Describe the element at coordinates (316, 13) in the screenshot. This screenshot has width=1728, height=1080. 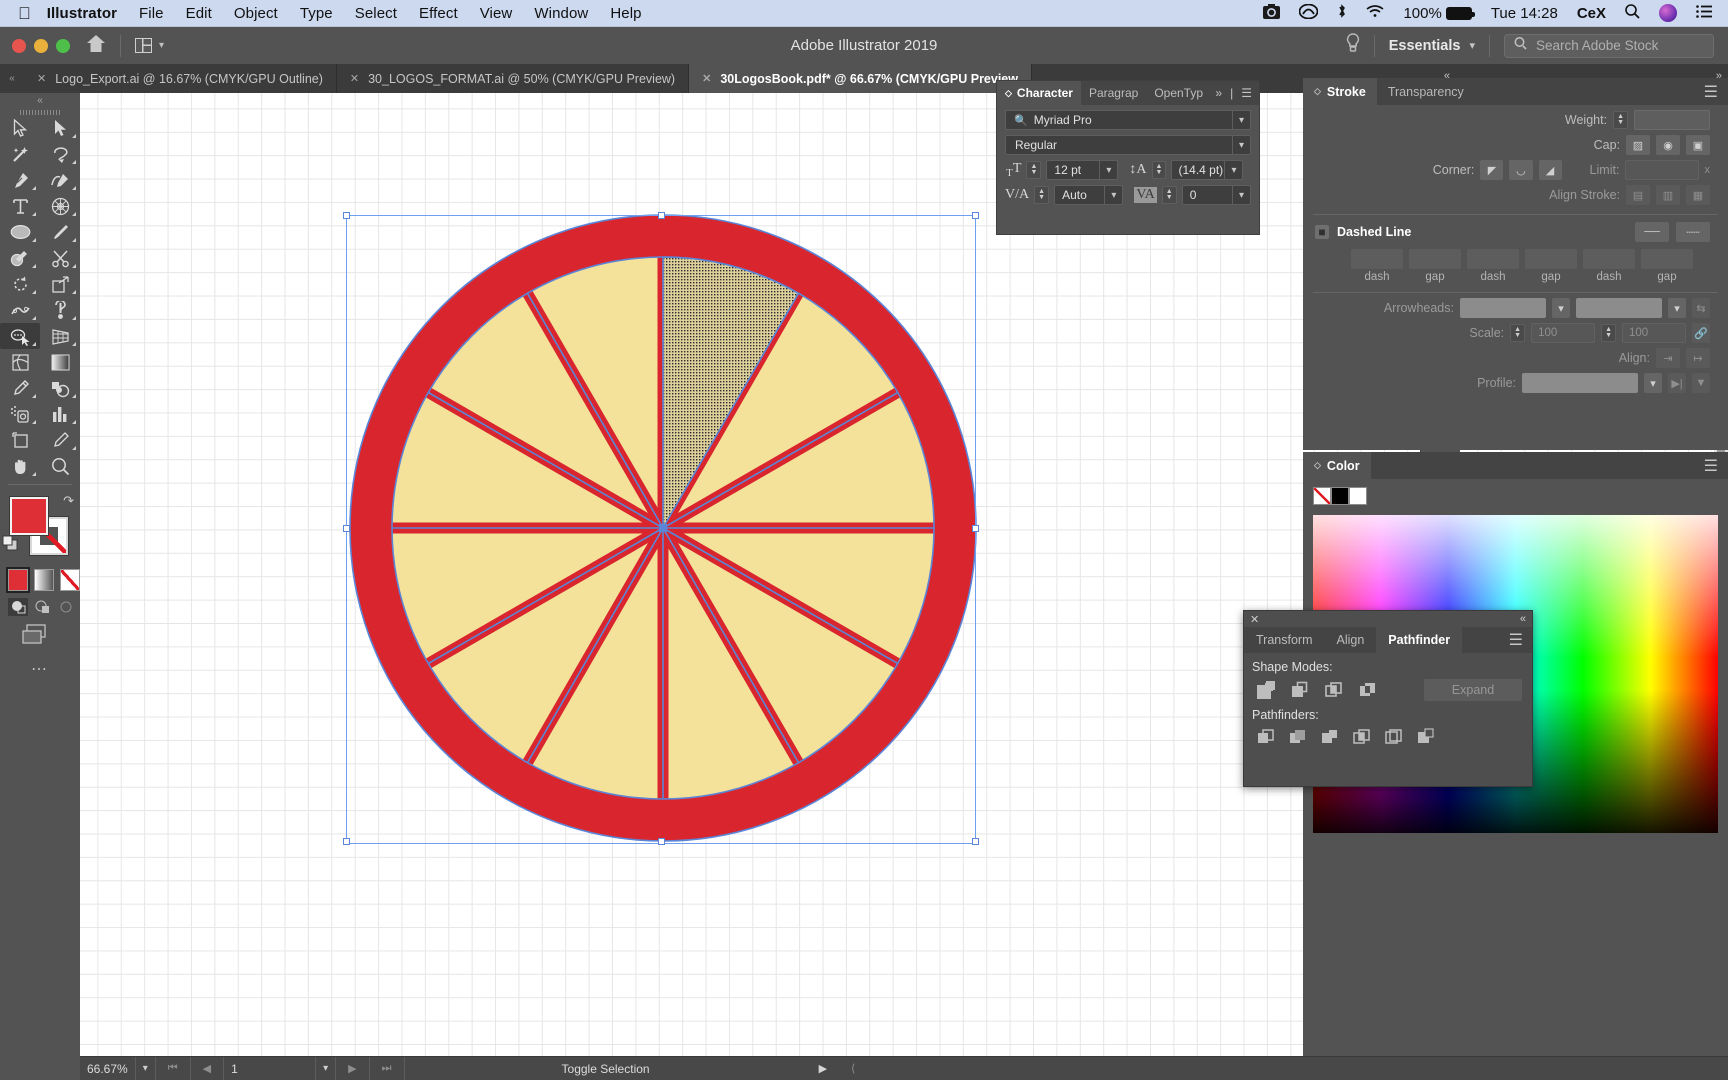
I see `menu-type: Type` at that location.